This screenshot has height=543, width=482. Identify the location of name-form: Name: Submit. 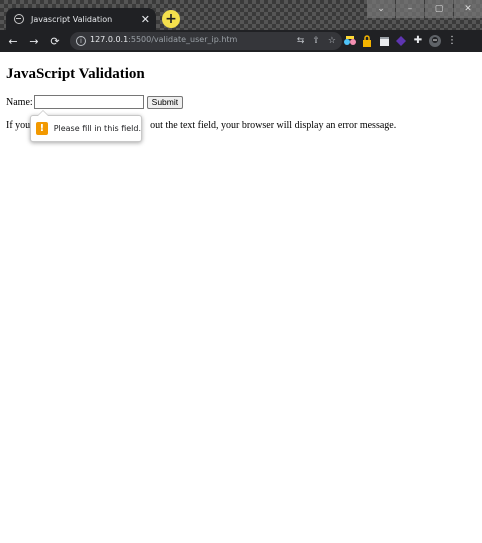
(95, 102).